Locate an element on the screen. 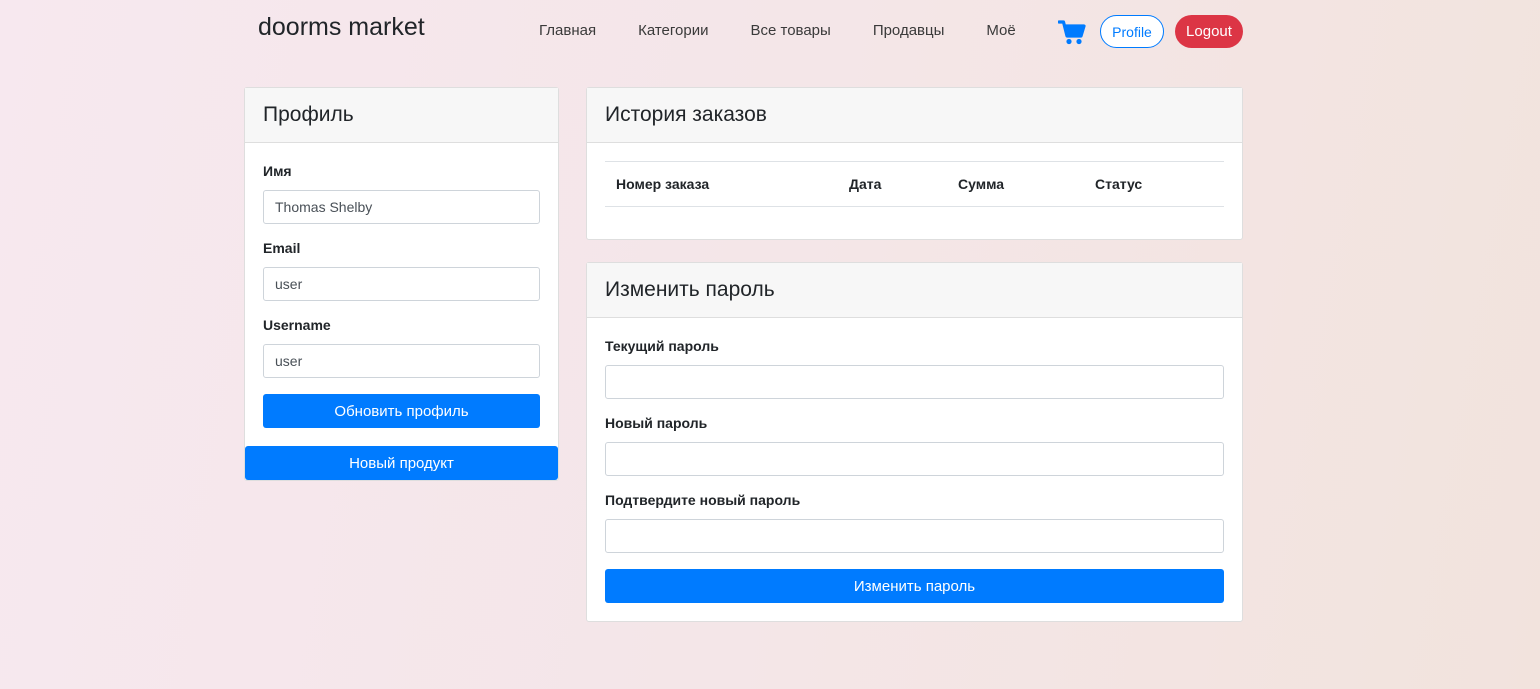  nav-link-categories: Категории is located at coordinates (673, 30).